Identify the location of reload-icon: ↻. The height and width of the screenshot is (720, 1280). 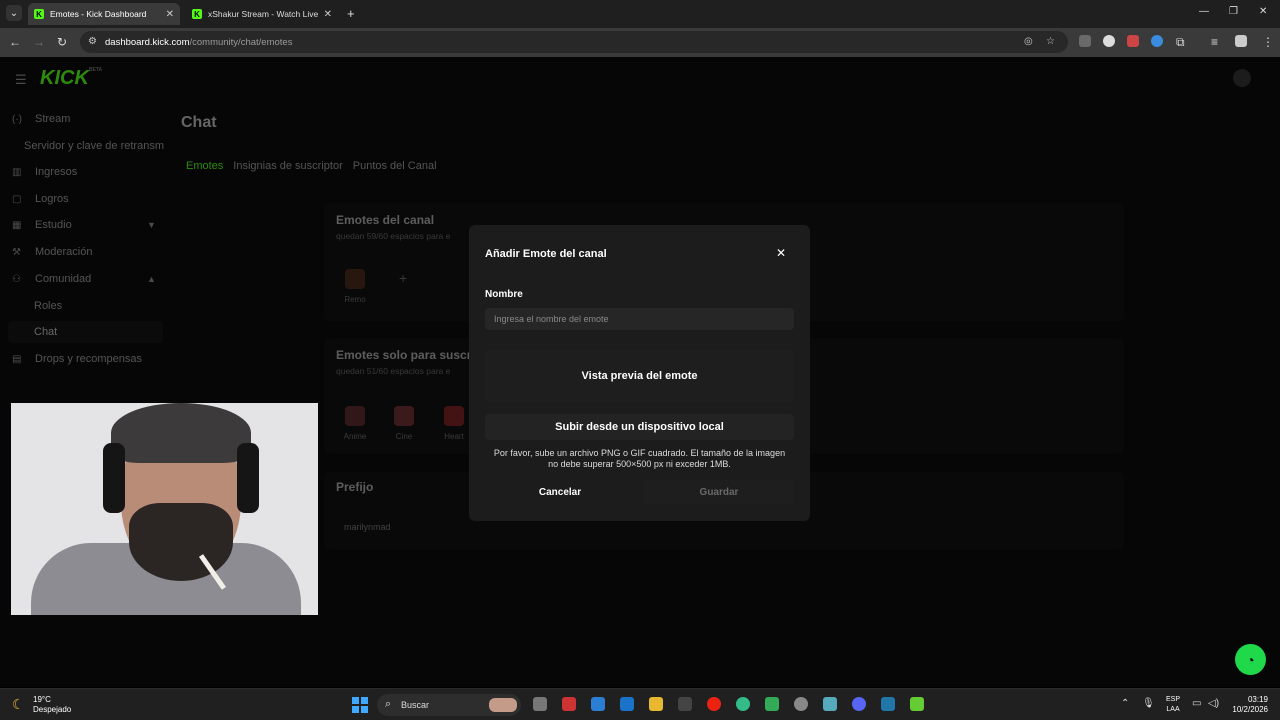
(62, 42).